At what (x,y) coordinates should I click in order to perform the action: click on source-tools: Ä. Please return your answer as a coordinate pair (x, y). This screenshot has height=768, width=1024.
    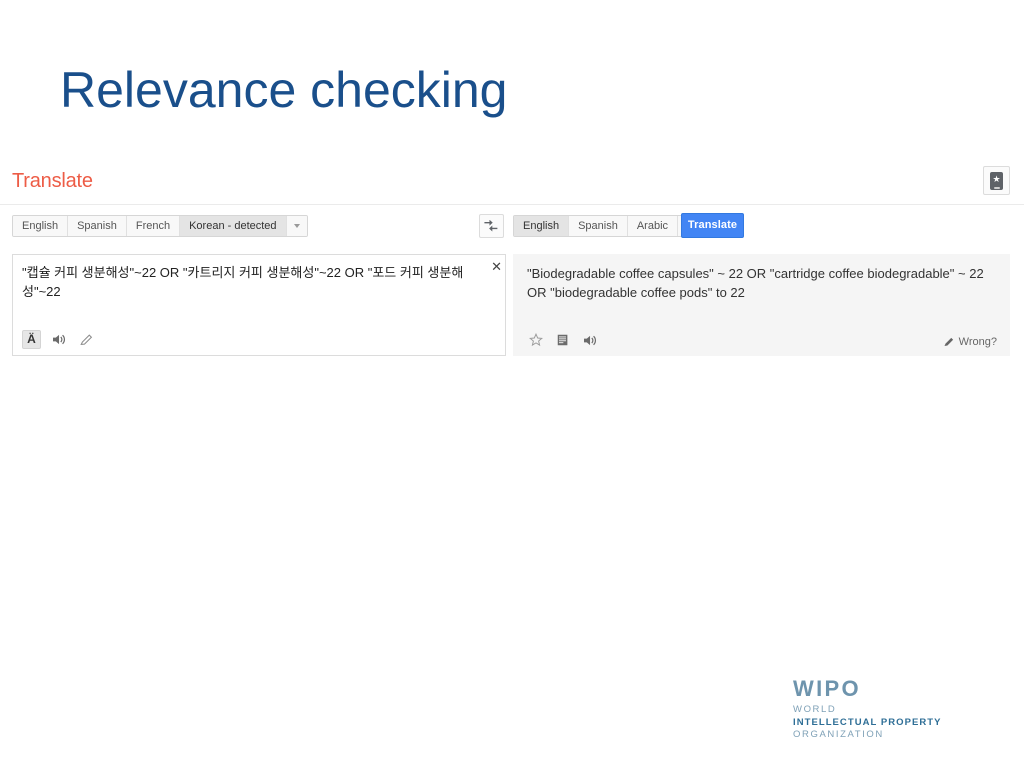
    Looking at the image, I should click on (58, 339).